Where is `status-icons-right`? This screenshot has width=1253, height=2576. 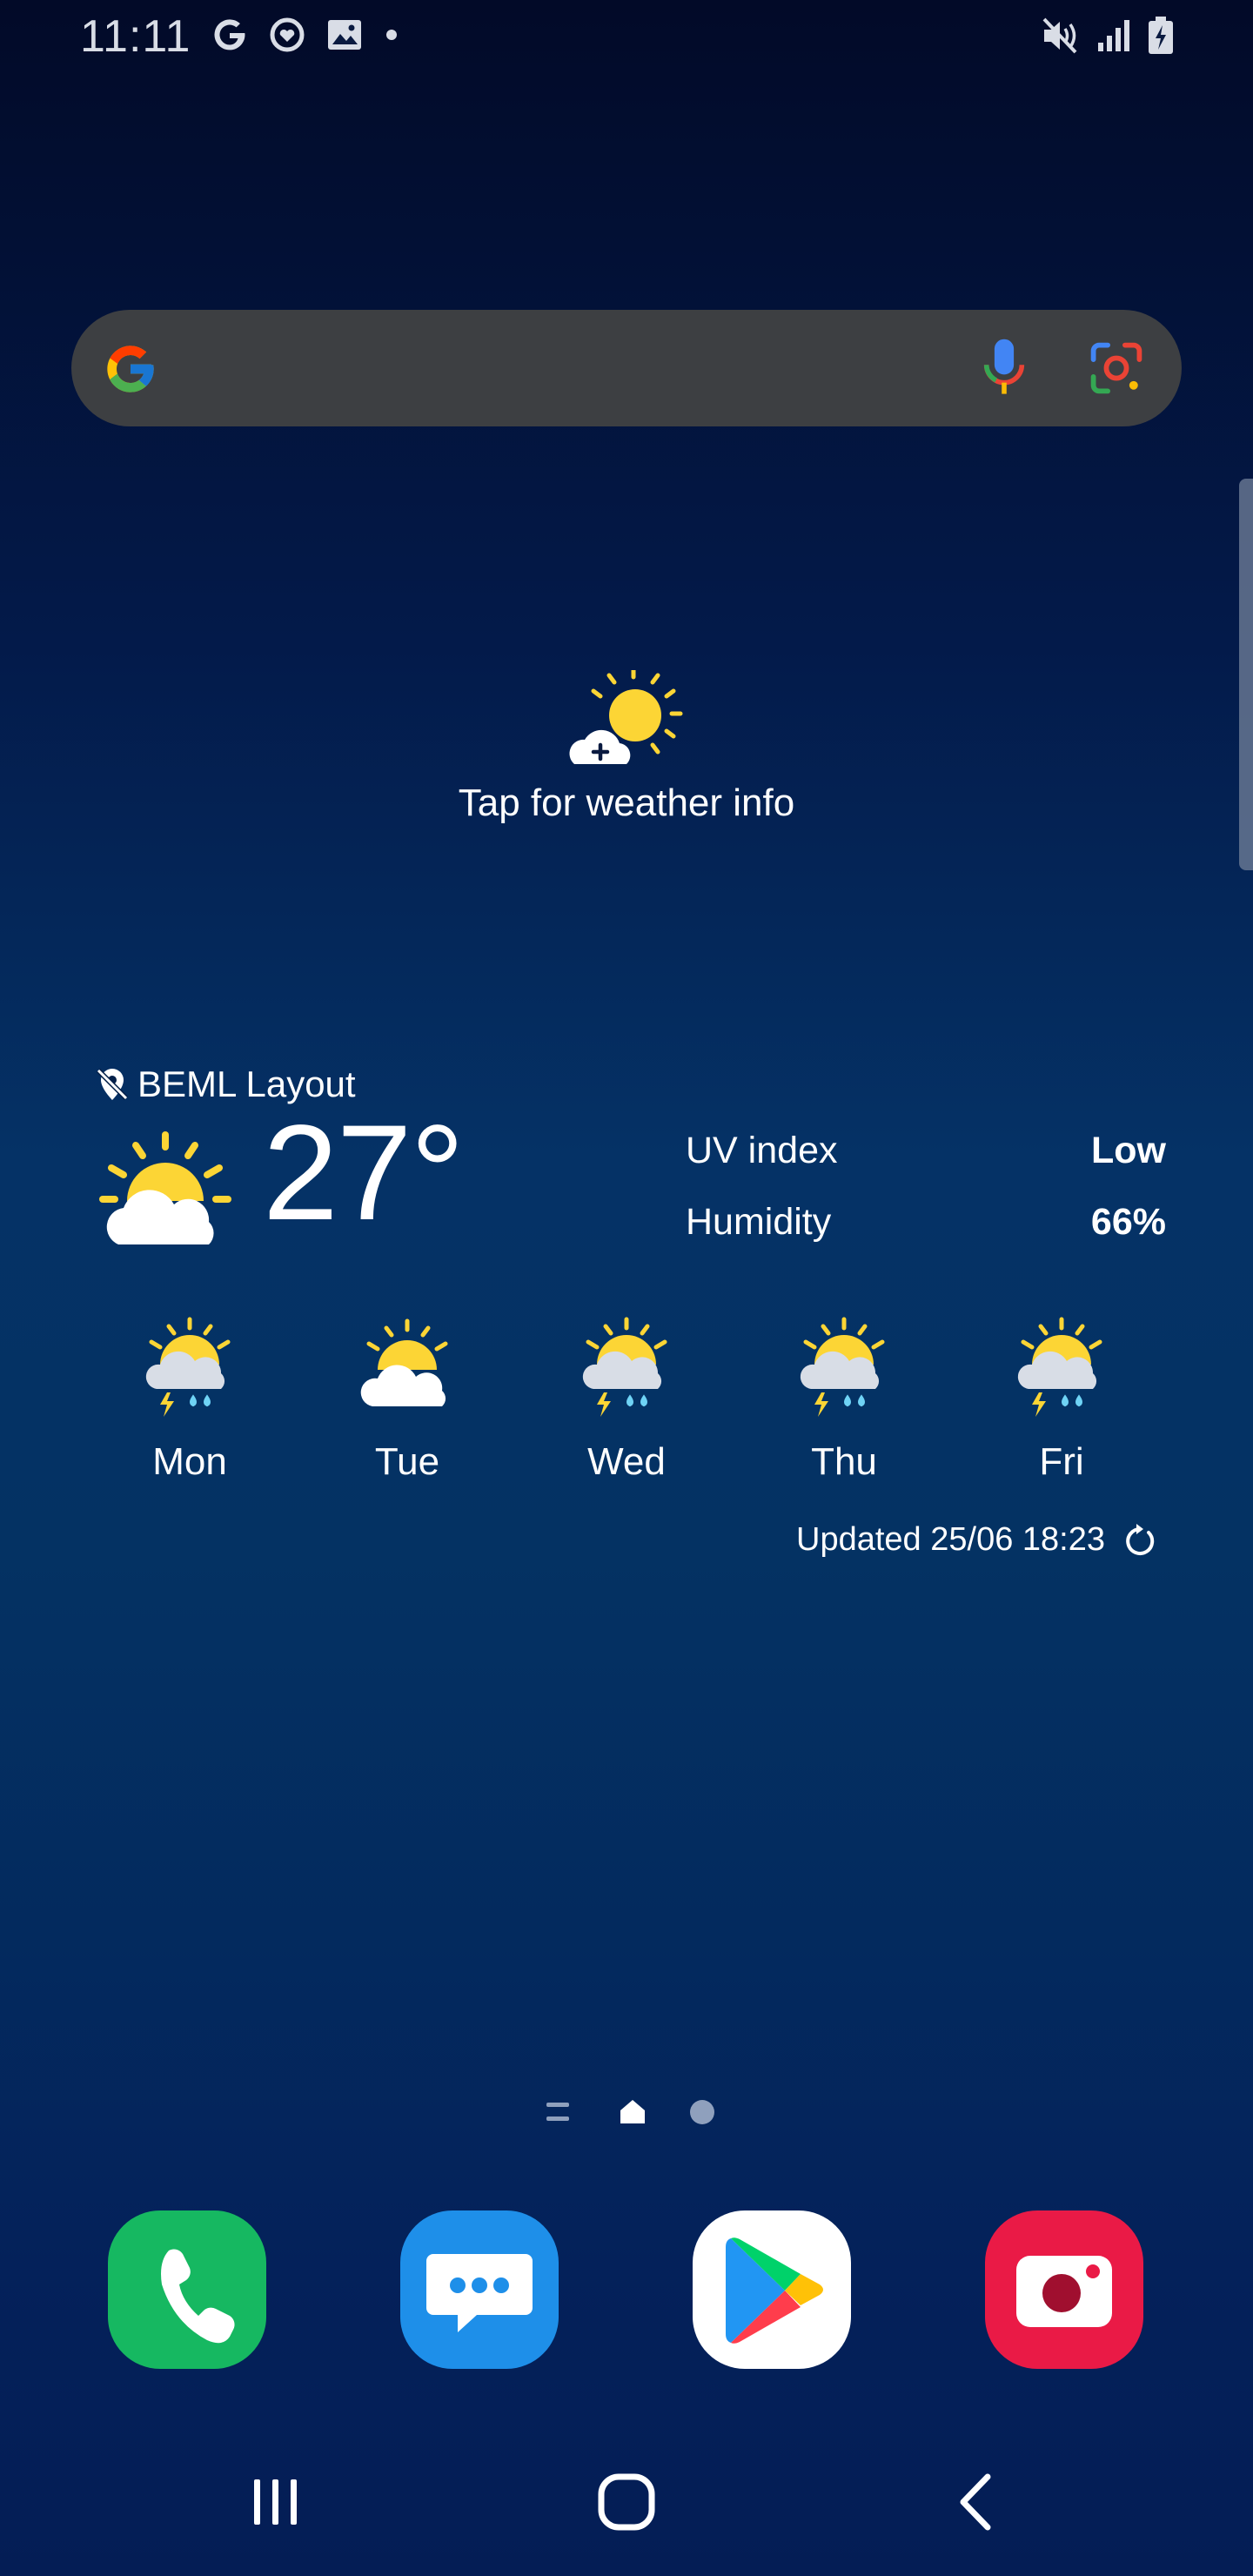
status-icons-right is located at coordinates (1107, 36).